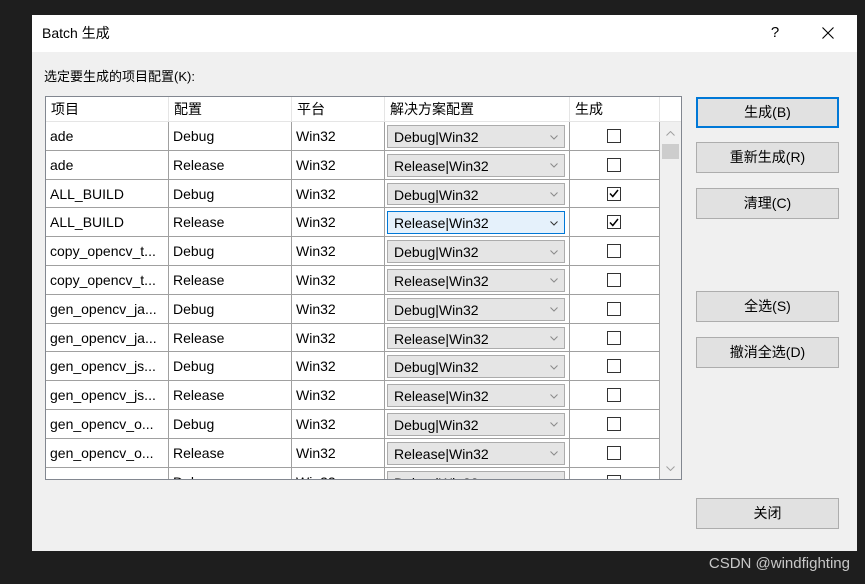 The width and height of the screenshot is (865, 584). What do you see at coordinates (767, 306) in the screenshot?
I see `select-all-button: 全选(S)` at bounding box center [767, 306].